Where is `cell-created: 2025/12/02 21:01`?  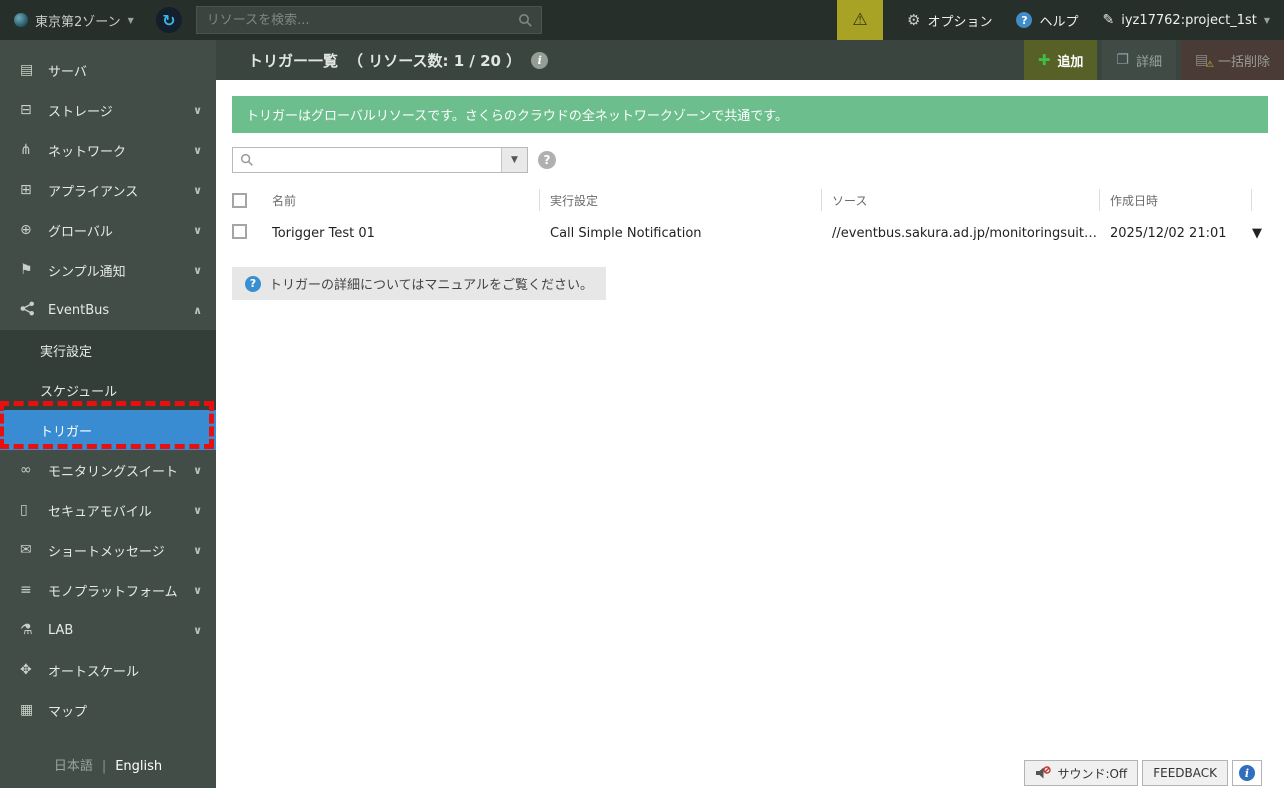 cell-created: 2025/12/02 21:01 is located at coordinates (1168, 233).